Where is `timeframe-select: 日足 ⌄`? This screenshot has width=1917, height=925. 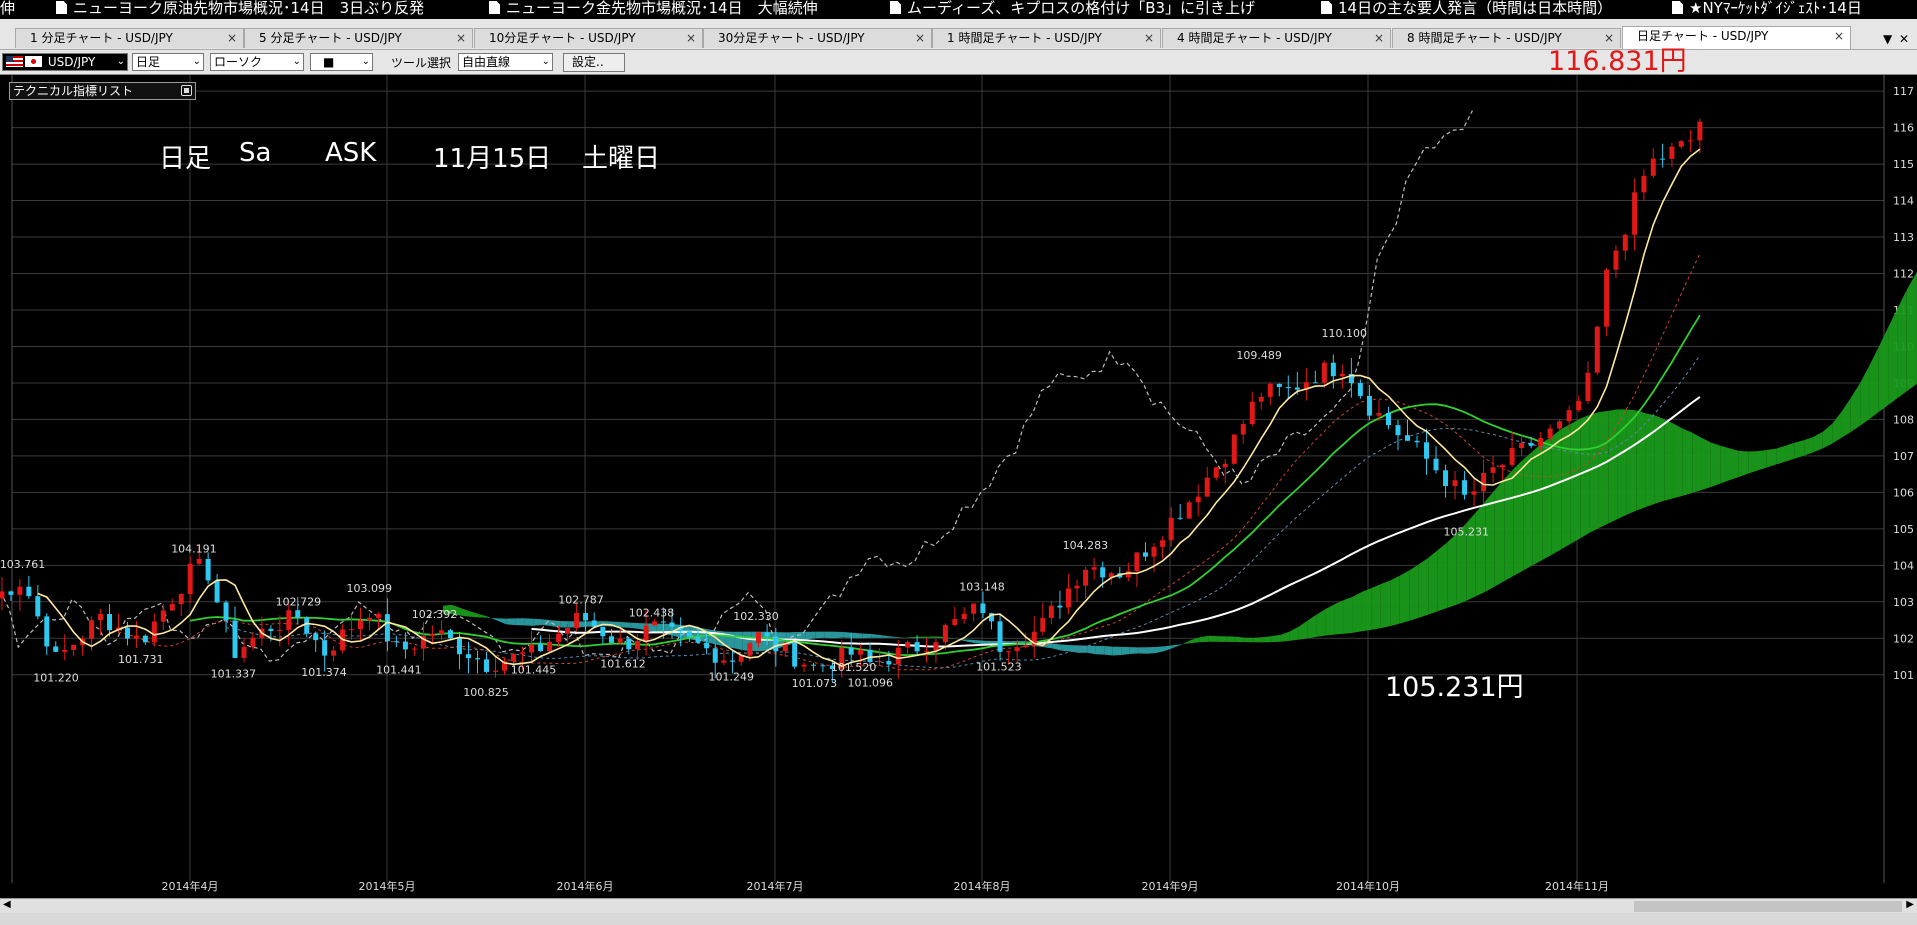
timeframe-select: 日足 ⌄ is located at coordinates (168, 62).